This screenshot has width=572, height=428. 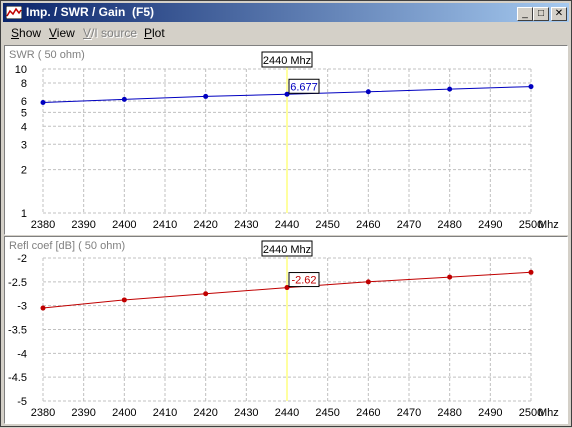 I want to click on maximize-icon: □, so click(x=541, y=13).